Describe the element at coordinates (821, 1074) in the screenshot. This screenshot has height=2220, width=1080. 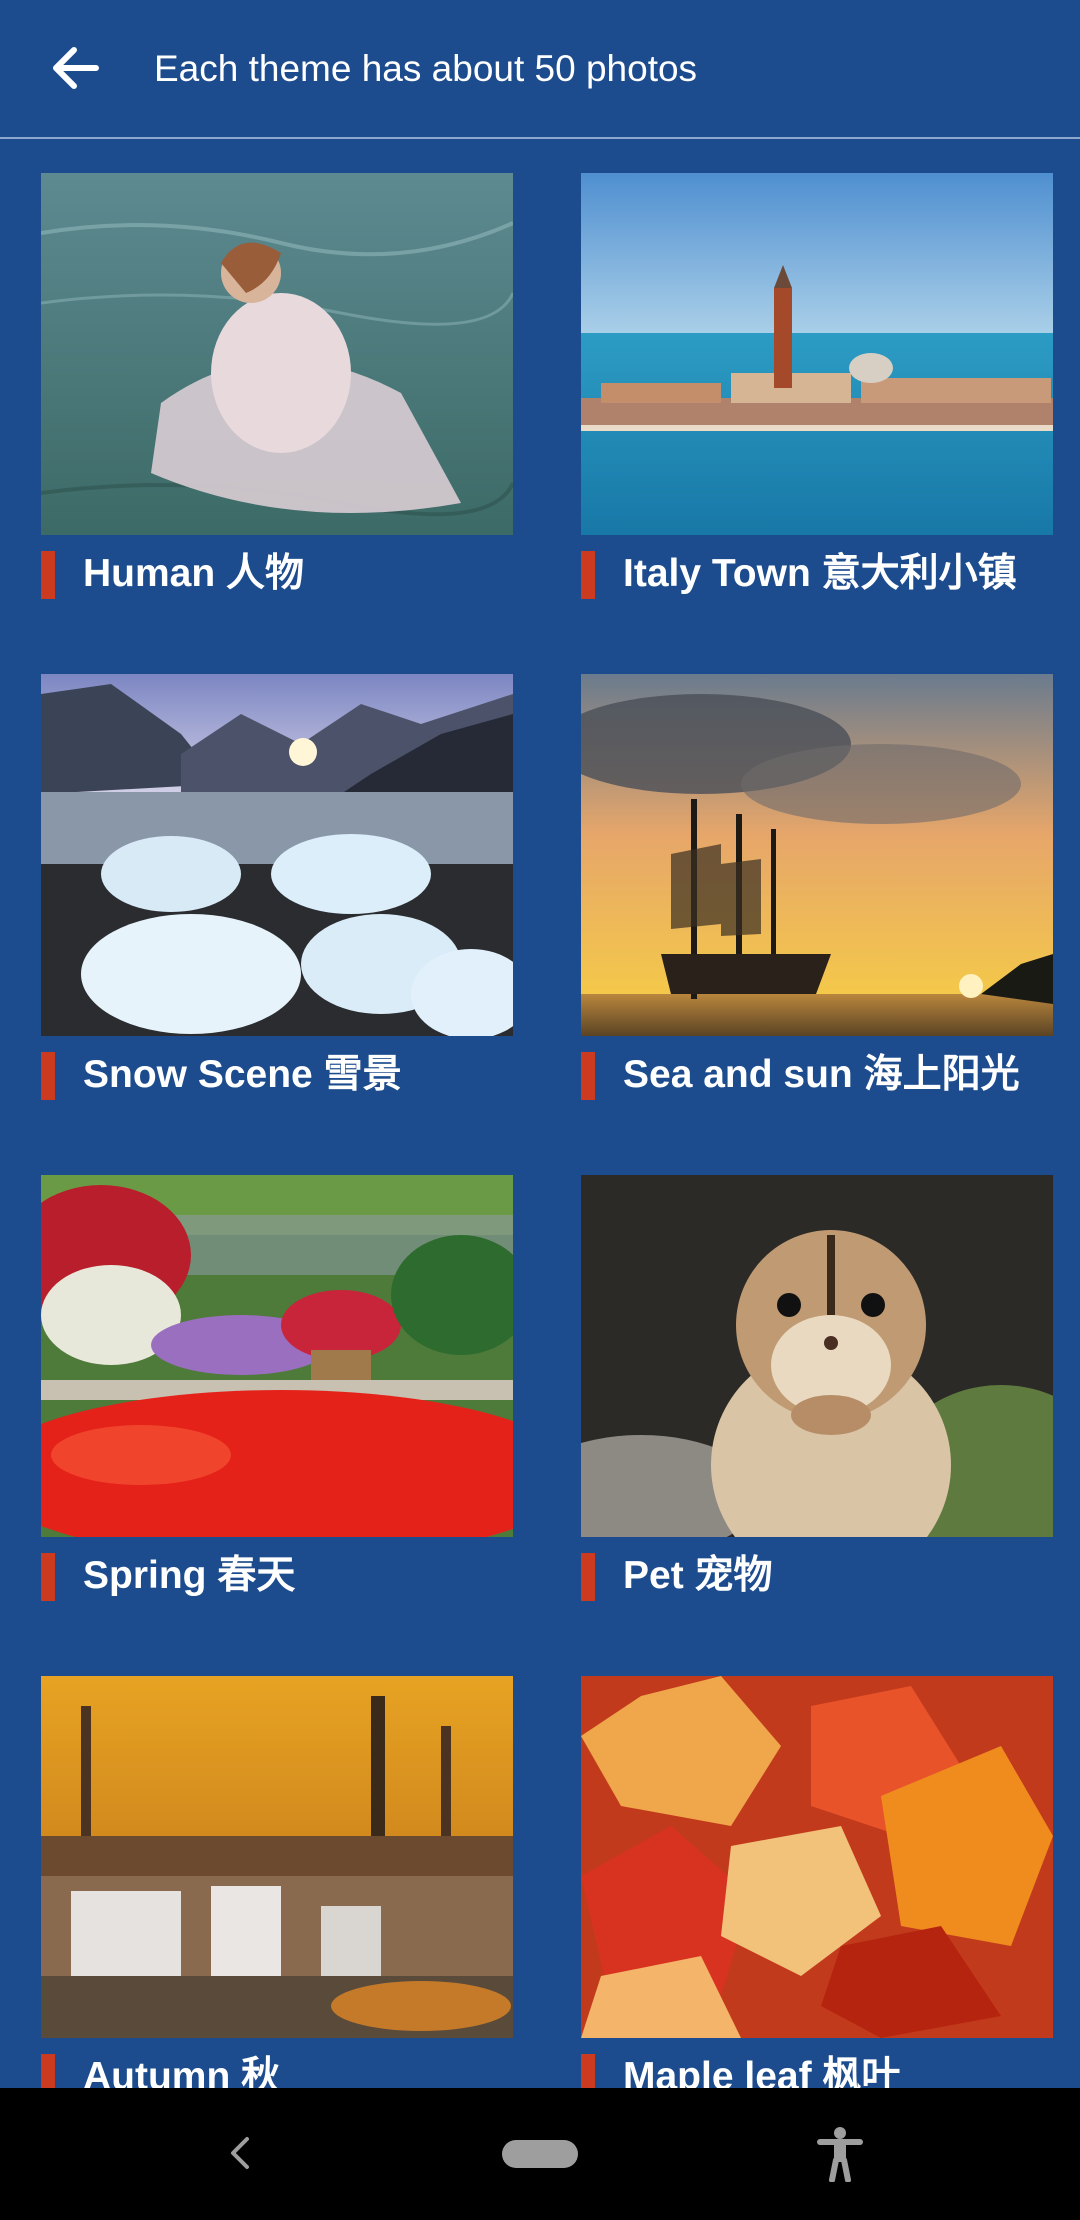
I see `theme-label: Sea and sun 海上阳光` at that location.